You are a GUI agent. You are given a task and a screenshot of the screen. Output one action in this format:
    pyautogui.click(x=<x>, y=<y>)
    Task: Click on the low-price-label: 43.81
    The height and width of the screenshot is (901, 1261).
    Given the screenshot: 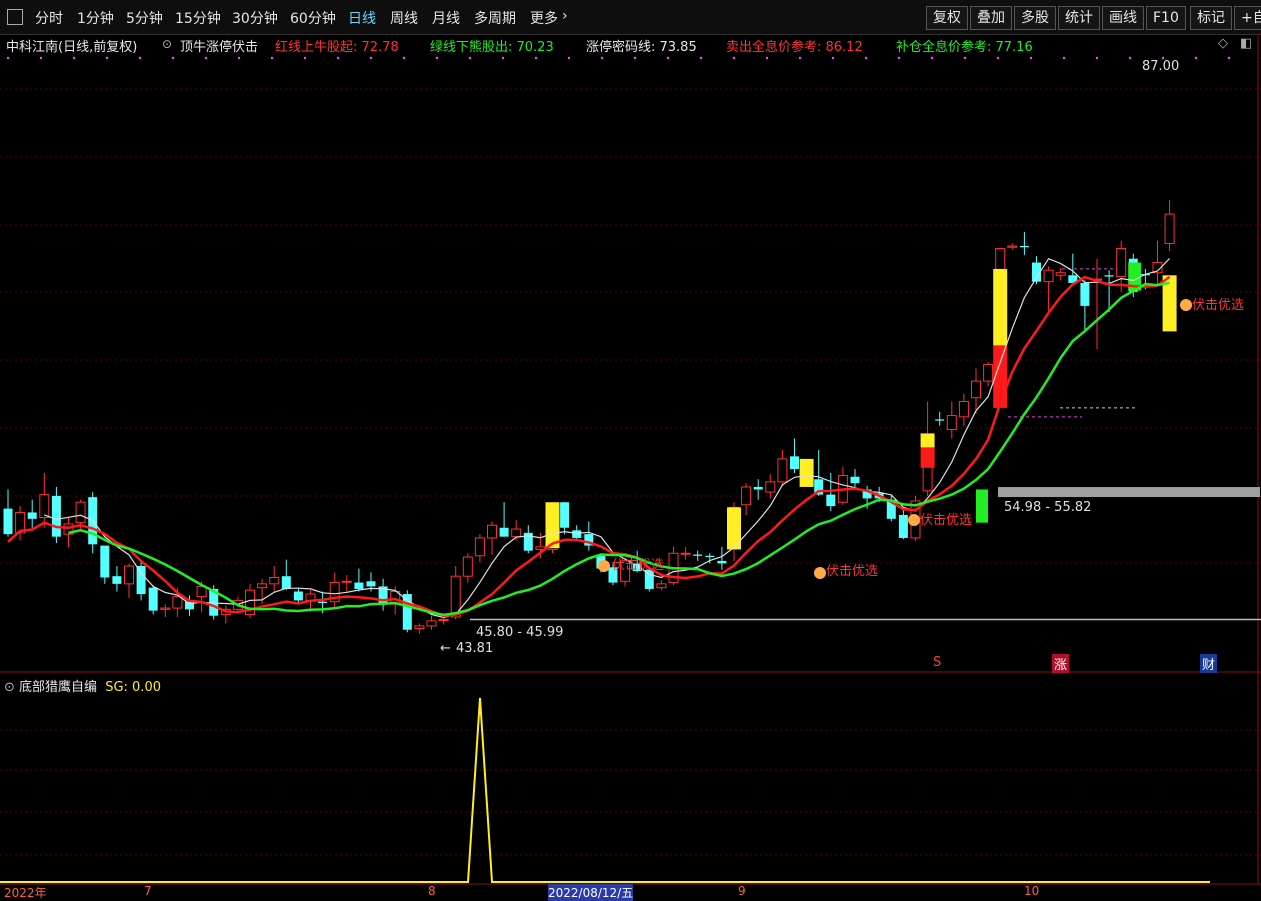 What is the action you would take?
    pyautogui.click(x=474, y=648)
    